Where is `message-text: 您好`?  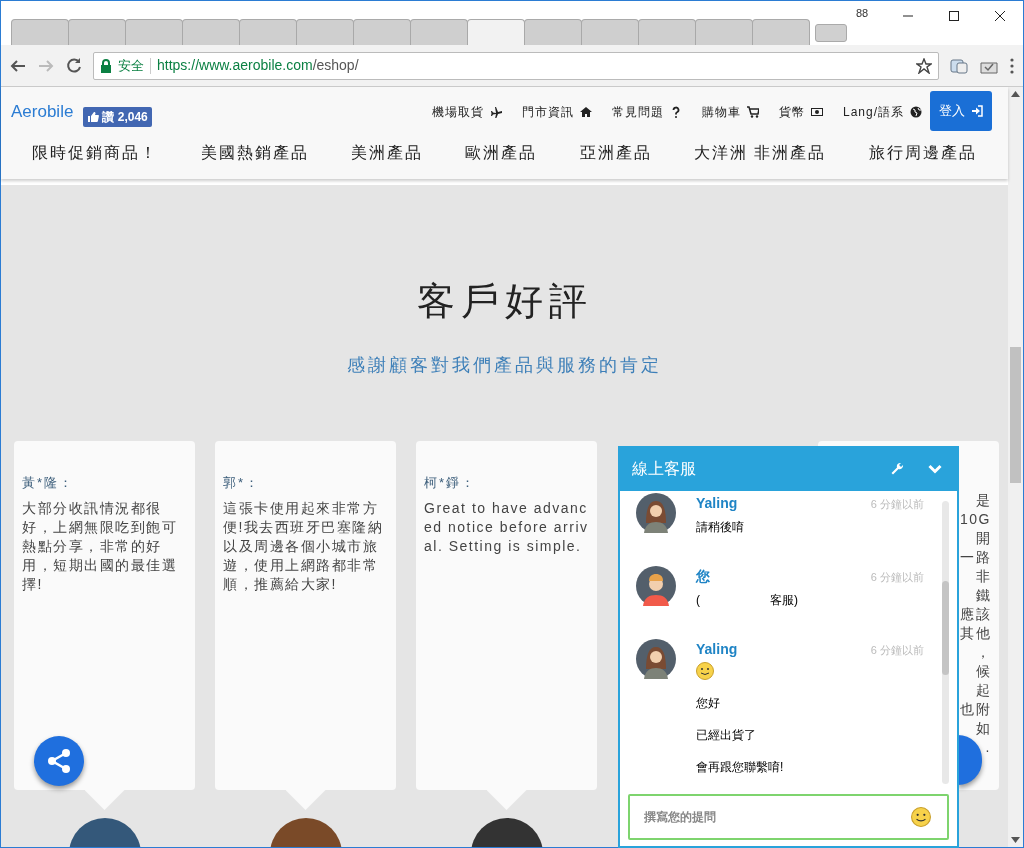 message-text: 您好 is located at coordinates (708, 703).